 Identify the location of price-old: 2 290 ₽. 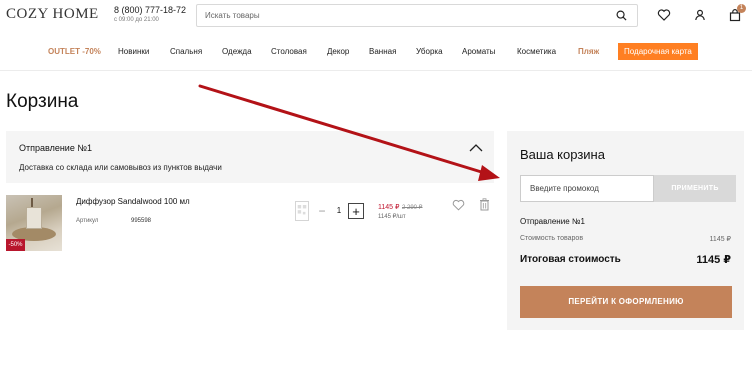
(412, 208).